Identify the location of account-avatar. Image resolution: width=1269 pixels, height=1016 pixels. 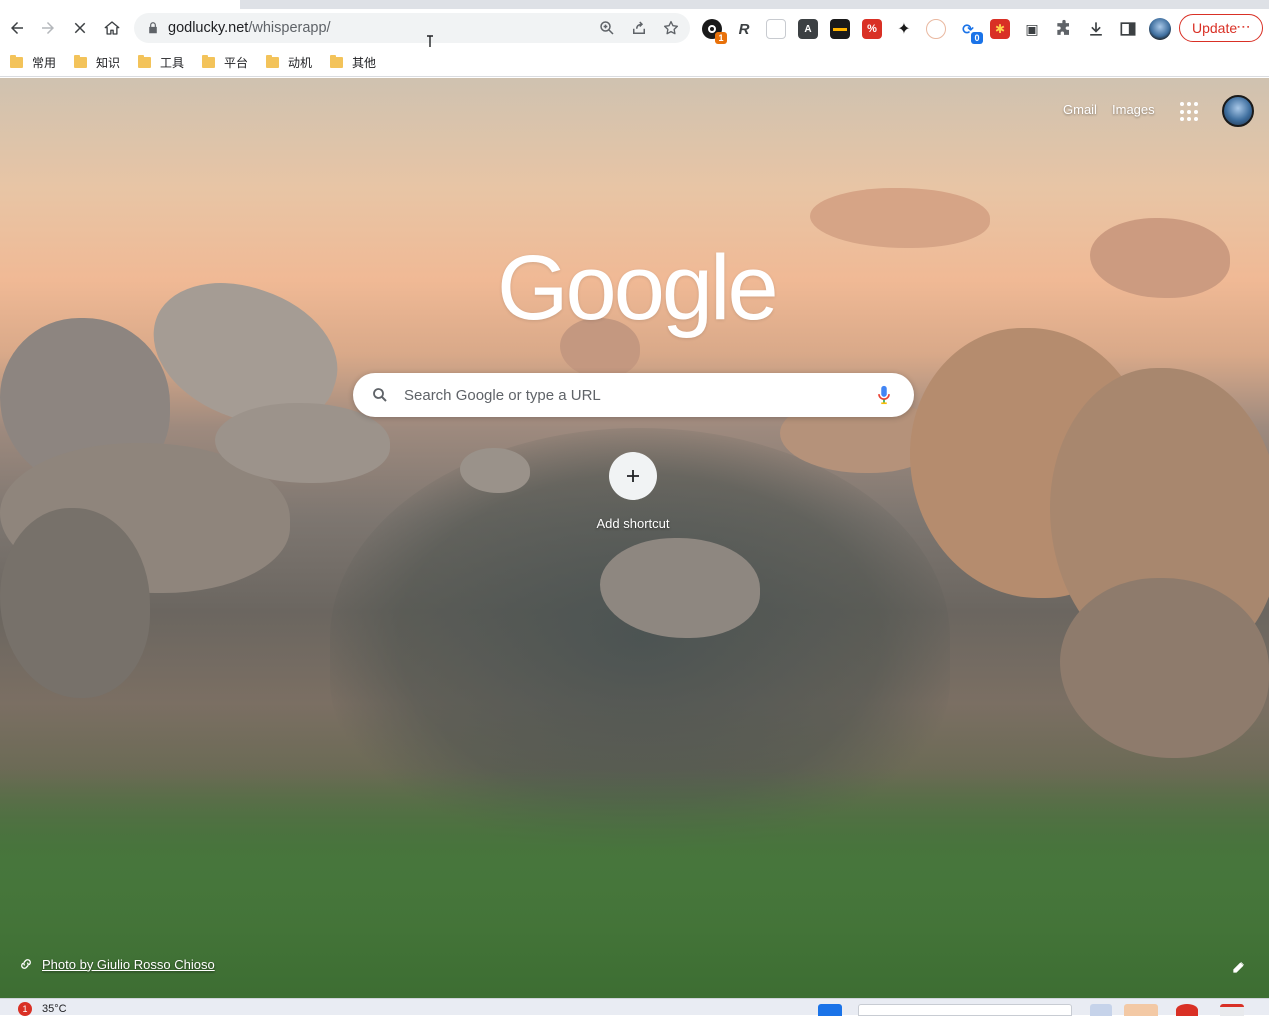
(1238, 111).